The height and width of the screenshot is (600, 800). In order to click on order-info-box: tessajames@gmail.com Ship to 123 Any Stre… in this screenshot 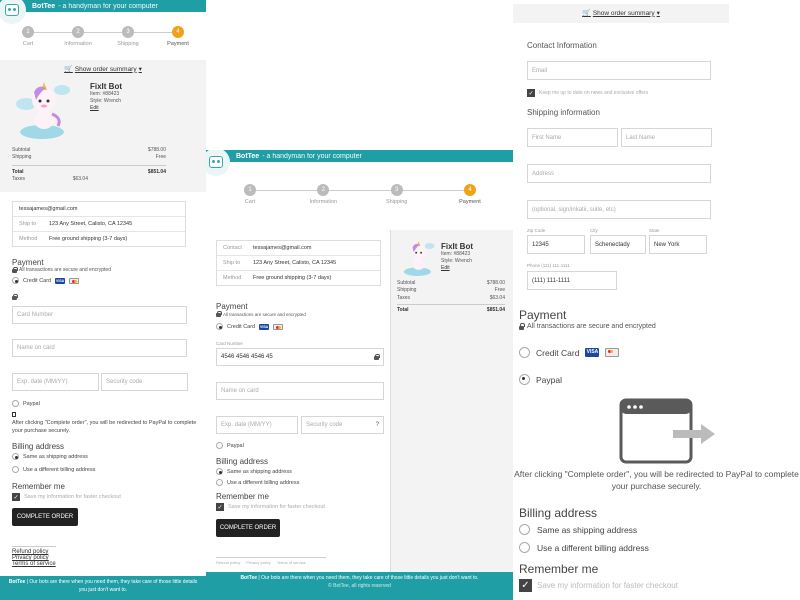, I will do `click(99, 224)`.